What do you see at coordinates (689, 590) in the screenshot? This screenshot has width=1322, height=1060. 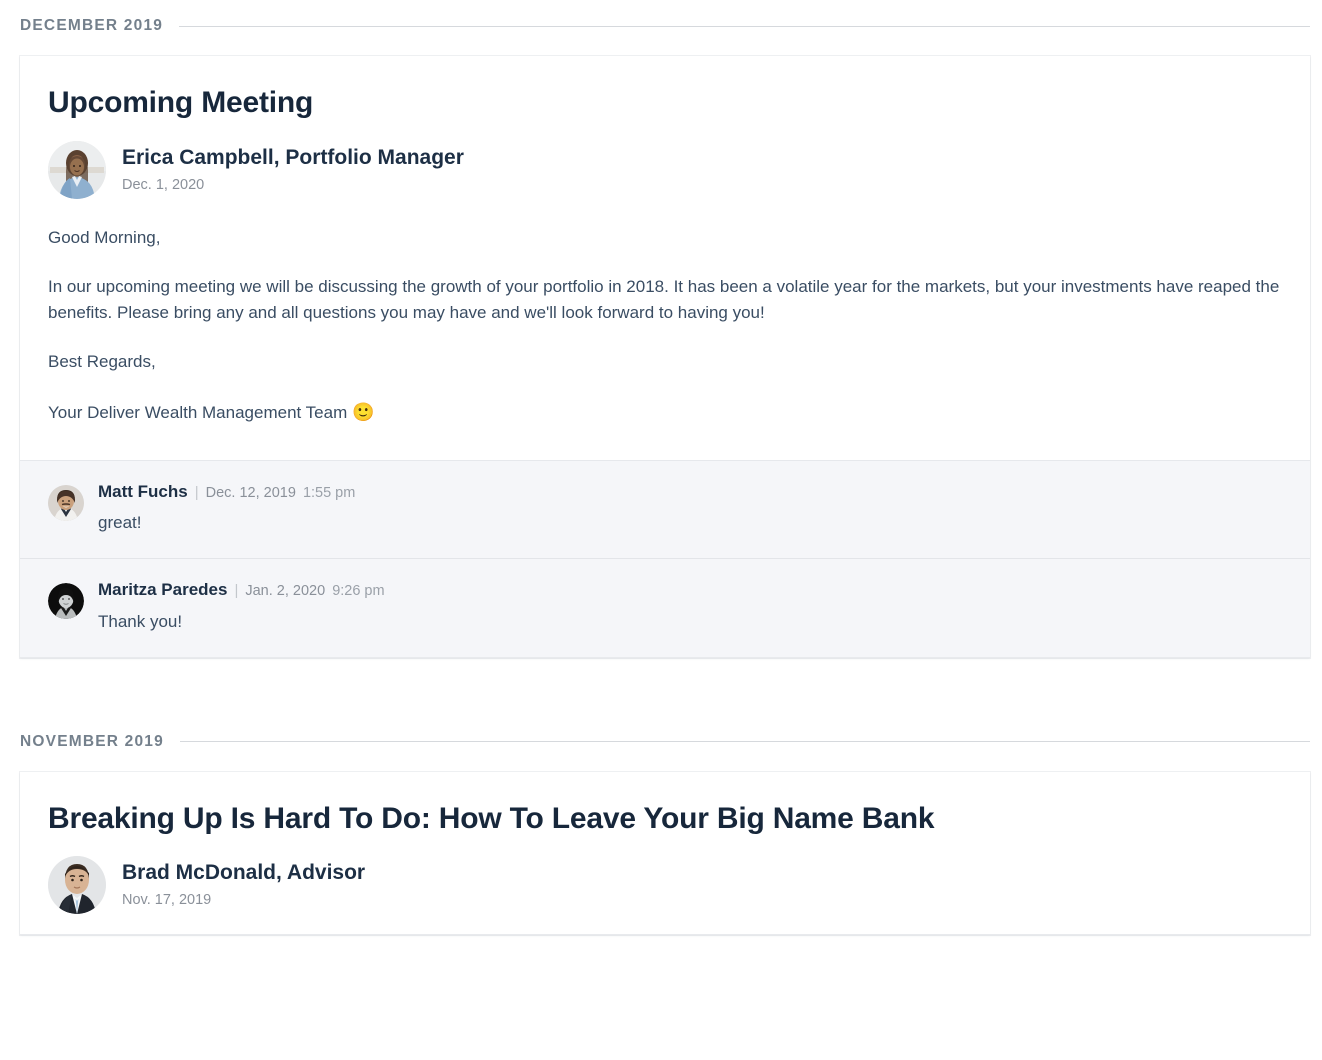 I see `comment-header: Maritza Paredes | Jan. 2, 2020 9:26 pm` at bounding box center [689, 590].